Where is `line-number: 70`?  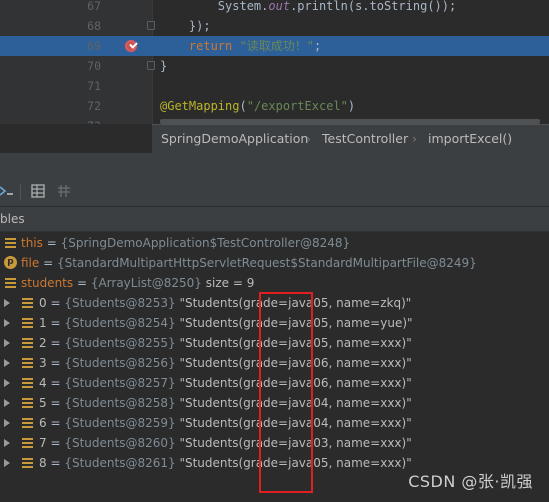
line-number: 70 is located at coordinates (81, 66).